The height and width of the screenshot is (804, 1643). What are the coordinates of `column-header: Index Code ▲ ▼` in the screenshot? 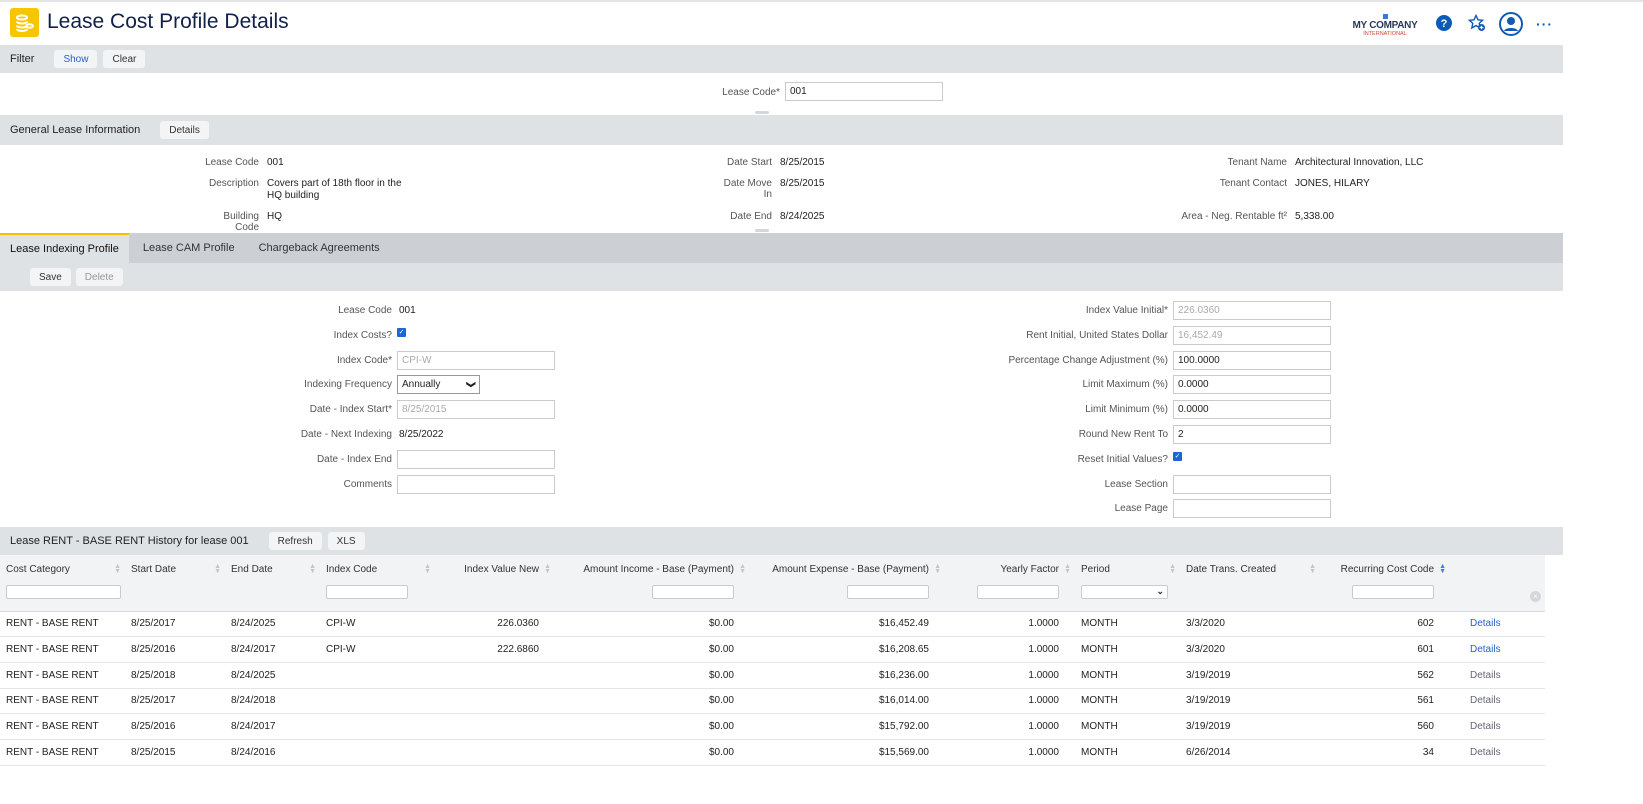 It's located at (377, 569).